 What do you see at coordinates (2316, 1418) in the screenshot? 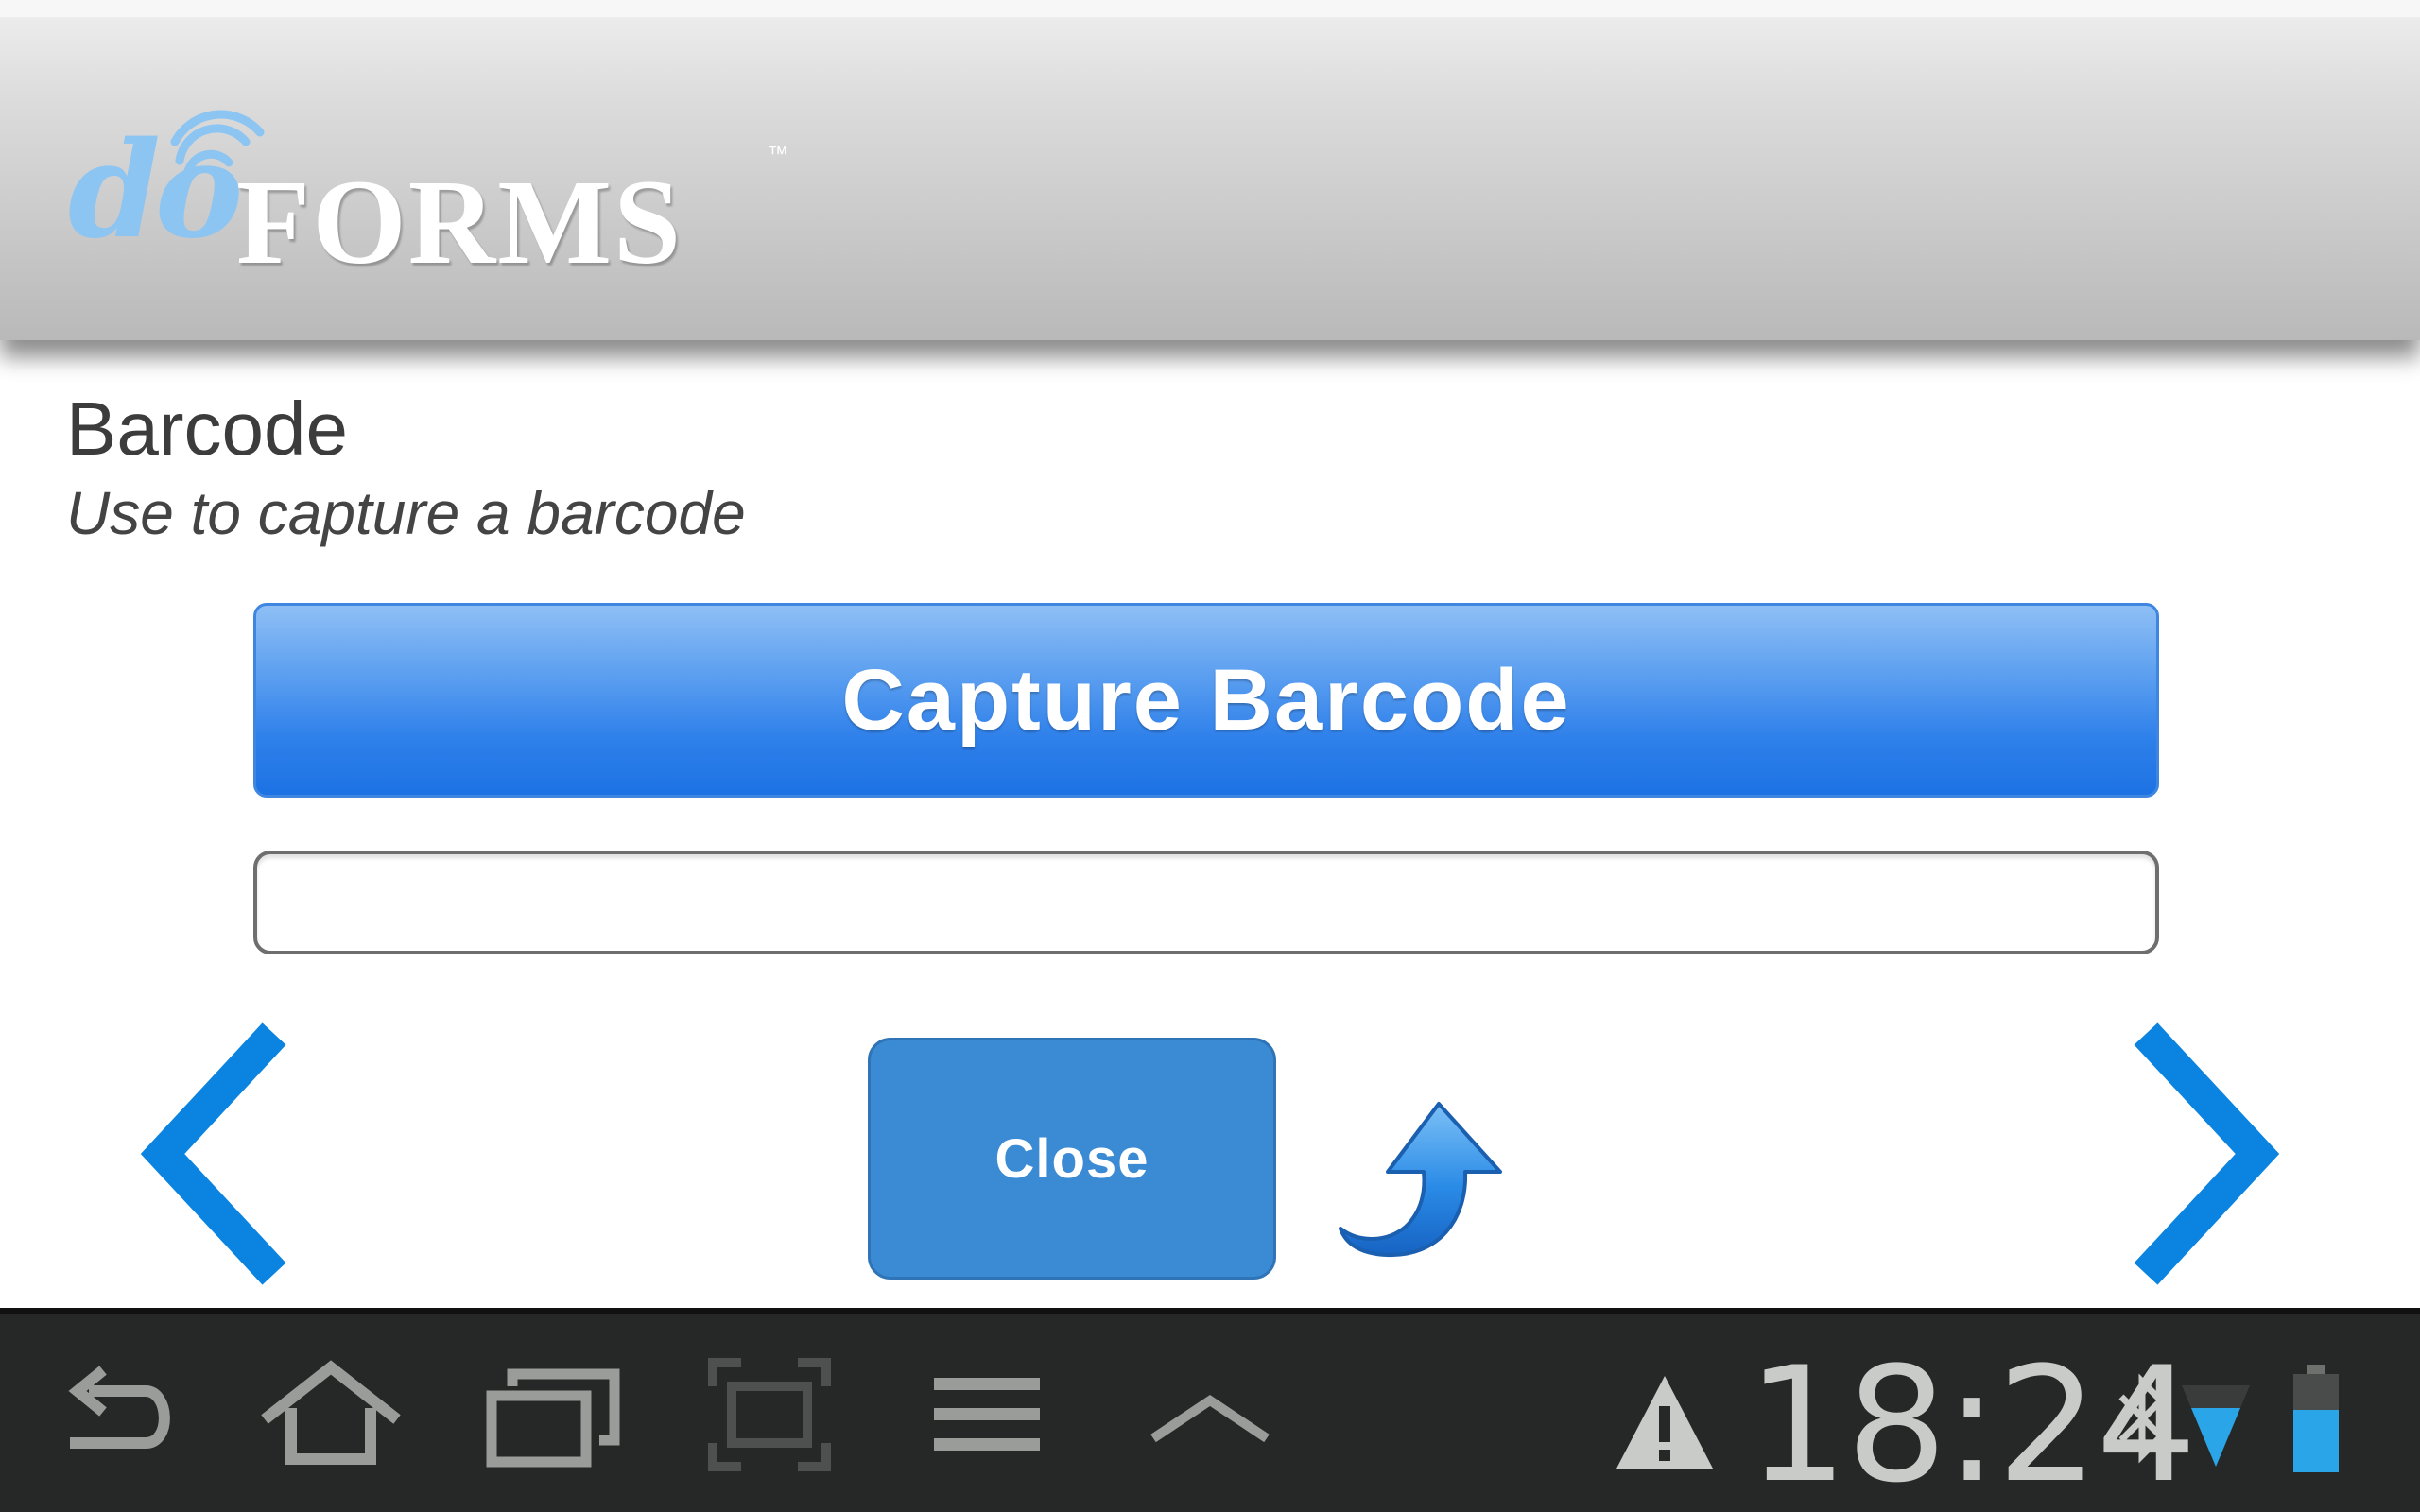
I see `battery-icon` at bounding box center [2316, 1418].